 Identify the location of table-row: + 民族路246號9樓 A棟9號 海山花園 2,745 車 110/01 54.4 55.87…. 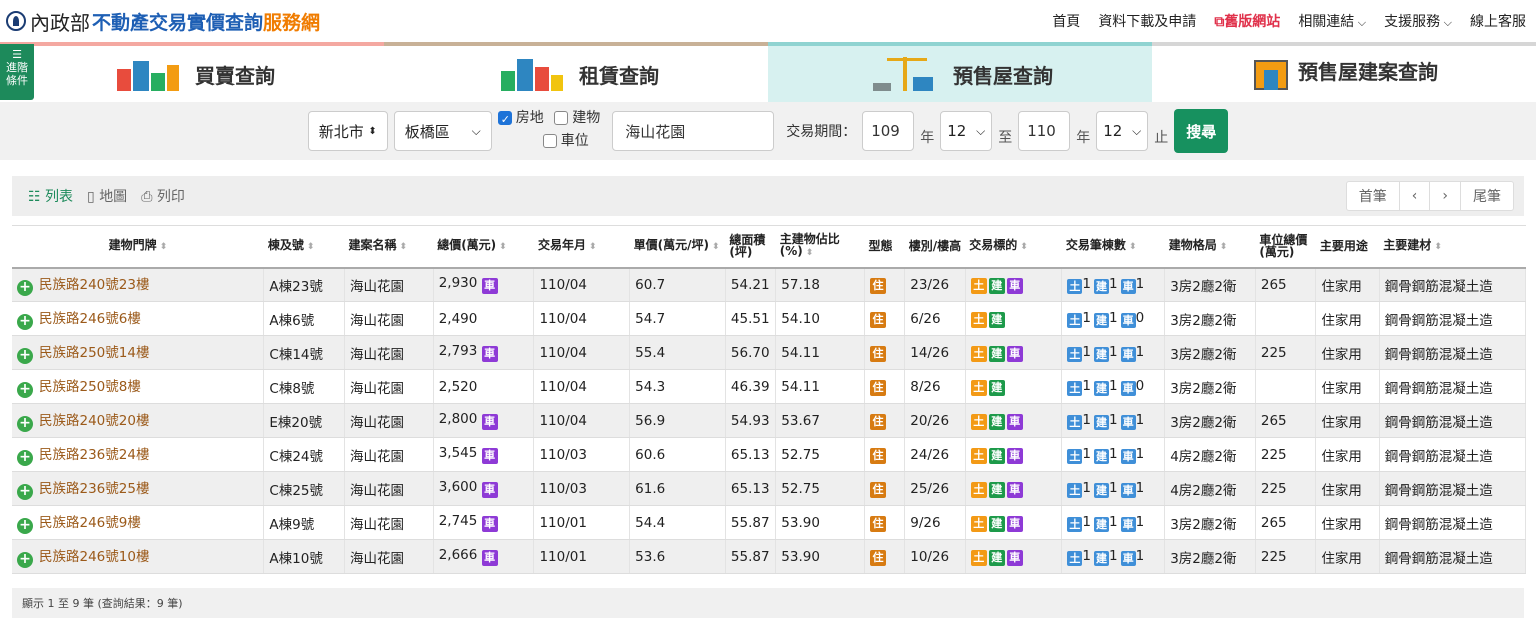
(769, 522).